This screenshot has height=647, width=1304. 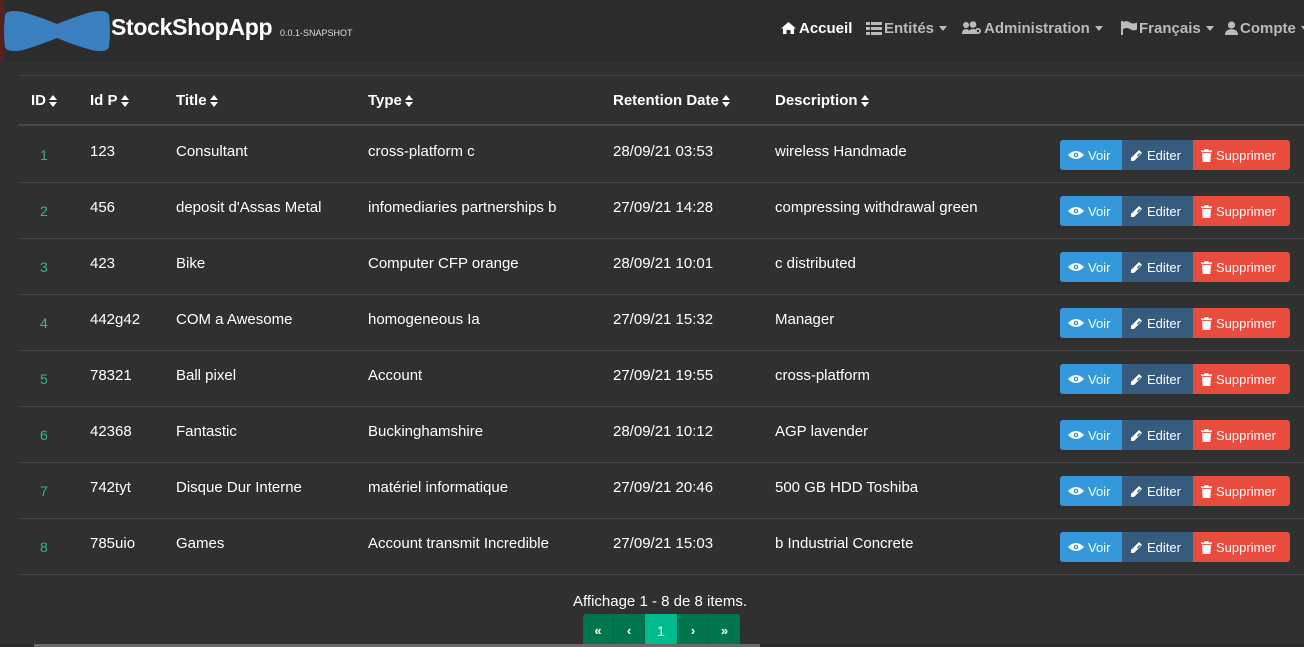 I want to click on row-id-link: 5, so click(x=44, y=379).